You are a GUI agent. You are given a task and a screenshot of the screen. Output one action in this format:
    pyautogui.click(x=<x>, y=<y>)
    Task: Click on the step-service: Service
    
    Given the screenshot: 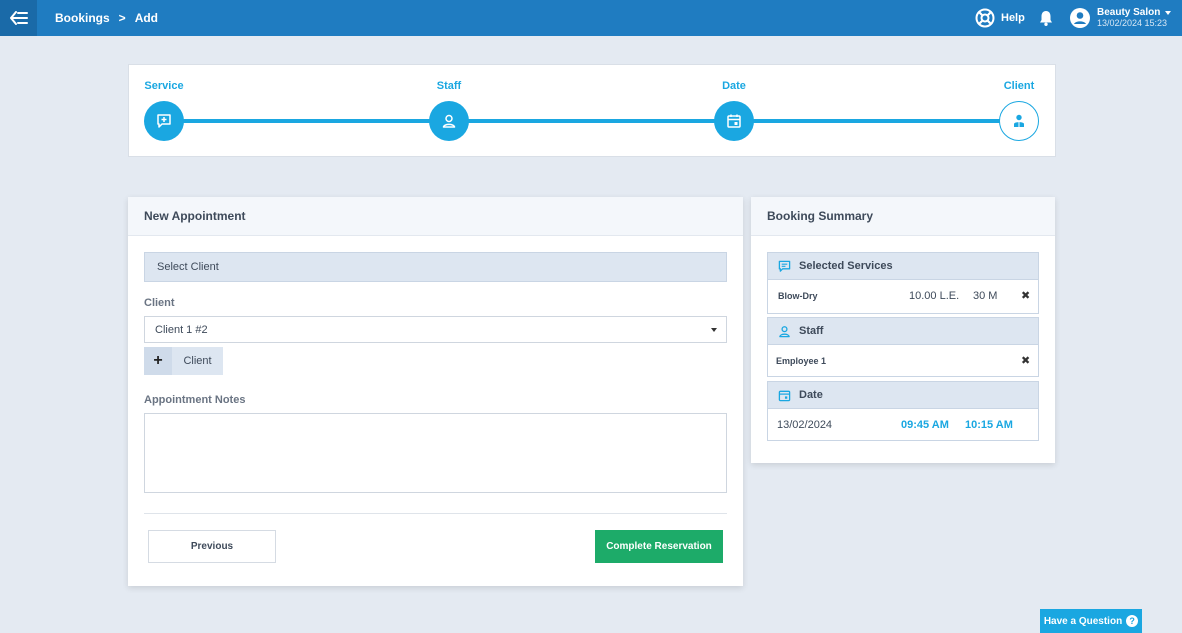 What is the action you would take?
    pyautogui.click(x=164, y=111)
    